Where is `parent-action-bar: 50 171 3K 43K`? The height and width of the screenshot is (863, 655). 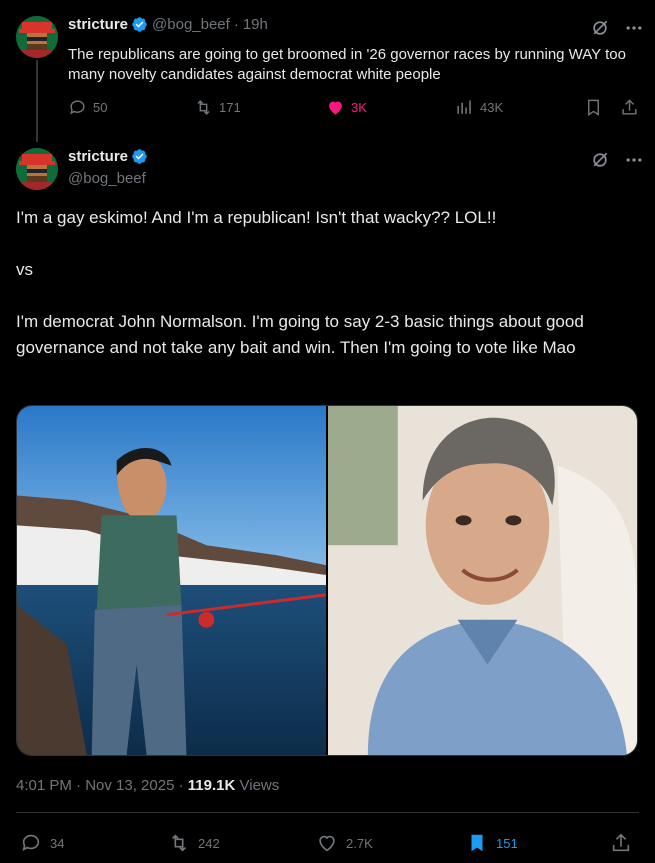
parent-action-bar: 50 171 3K 43K is located at coordinates (353, 112).